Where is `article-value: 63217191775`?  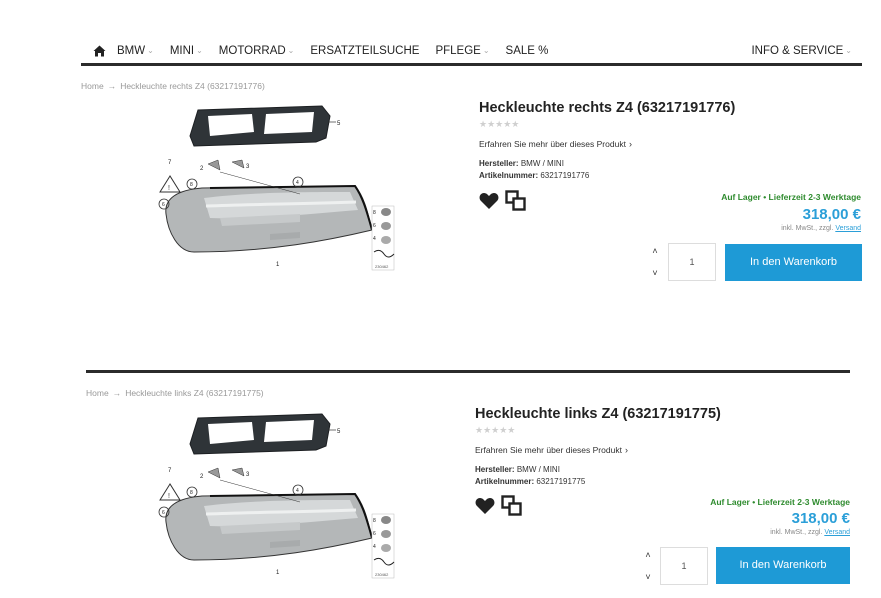
article-value: 63217191775 is located at coordinates (561, 481).